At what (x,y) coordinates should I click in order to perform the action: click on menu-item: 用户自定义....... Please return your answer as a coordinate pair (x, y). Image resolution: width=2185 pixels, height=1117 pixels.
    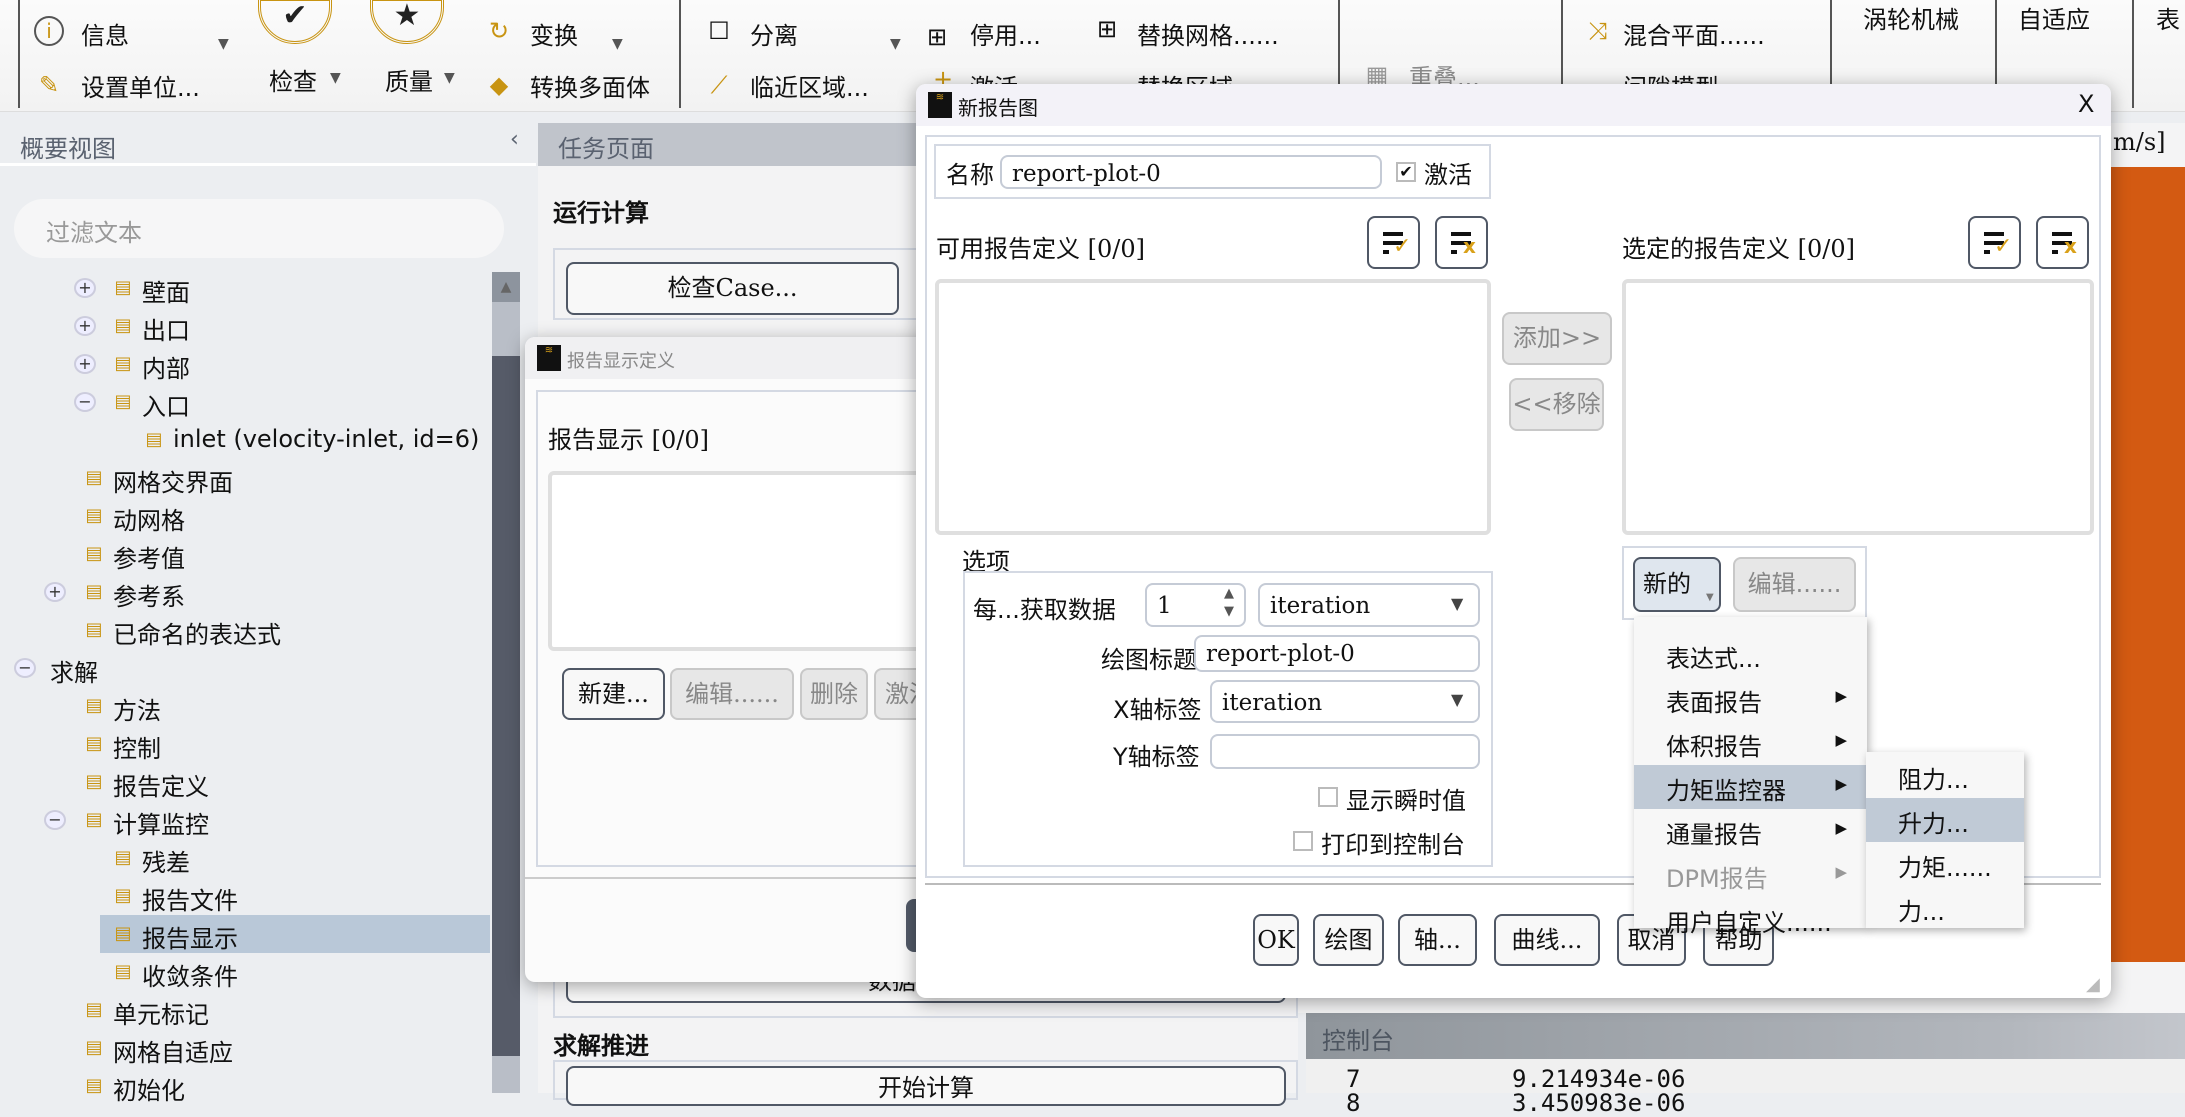
    Looking at the image, I should click on (1750, 919).